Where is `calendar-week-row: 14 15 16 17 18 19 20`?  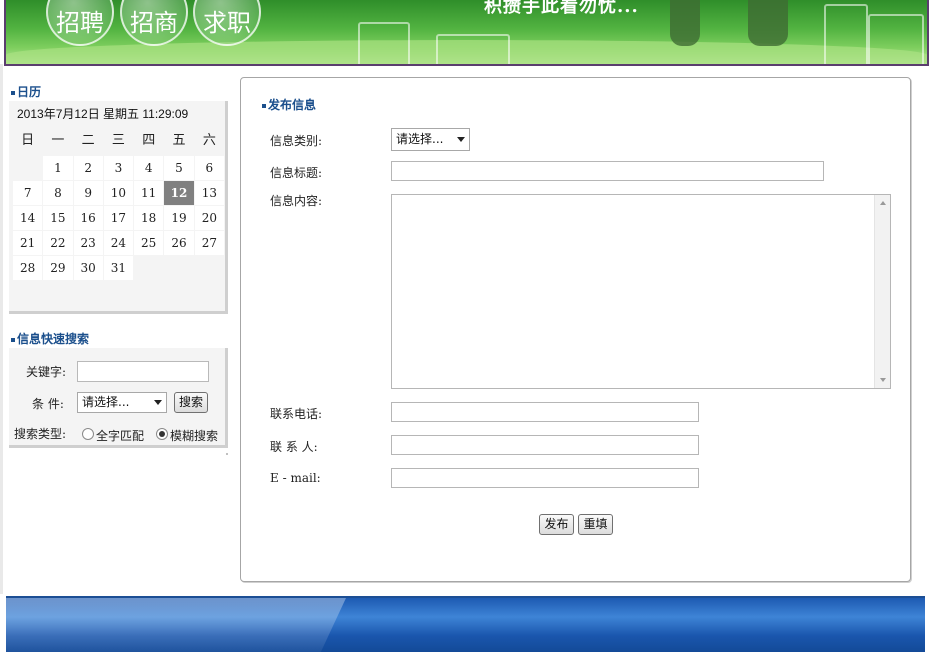
calendar-week-row: 14 15 16 17 18 19 20 is located at coordinates (119, 218).